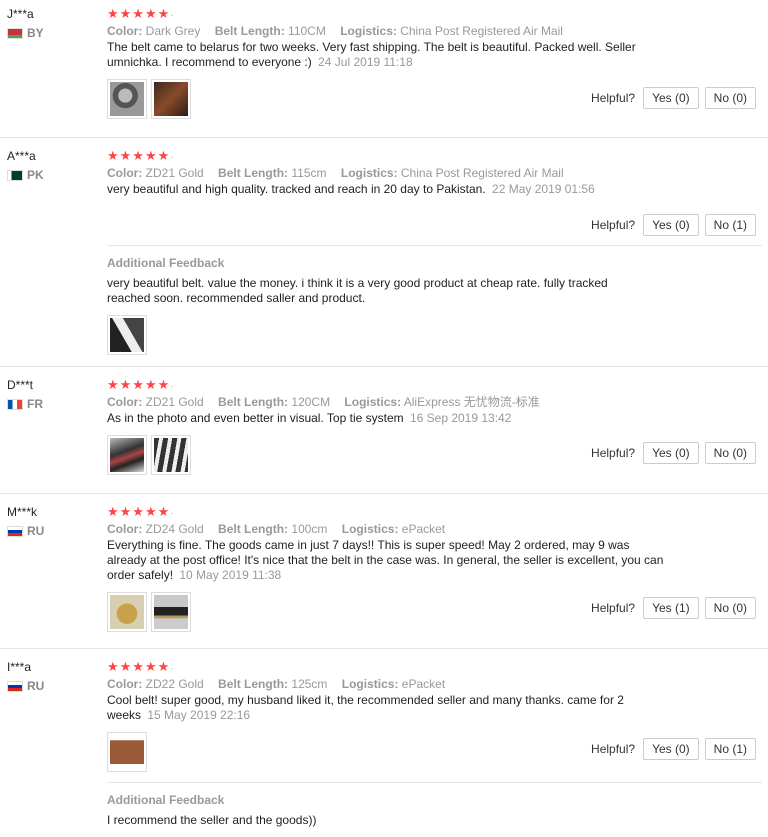 This screenshot has height=837, width=768. What do you see at coordinates (230, 575) in the screenshot?
I see `review-date: 10 May 2019 11:38` at bounding box center [230, 575].